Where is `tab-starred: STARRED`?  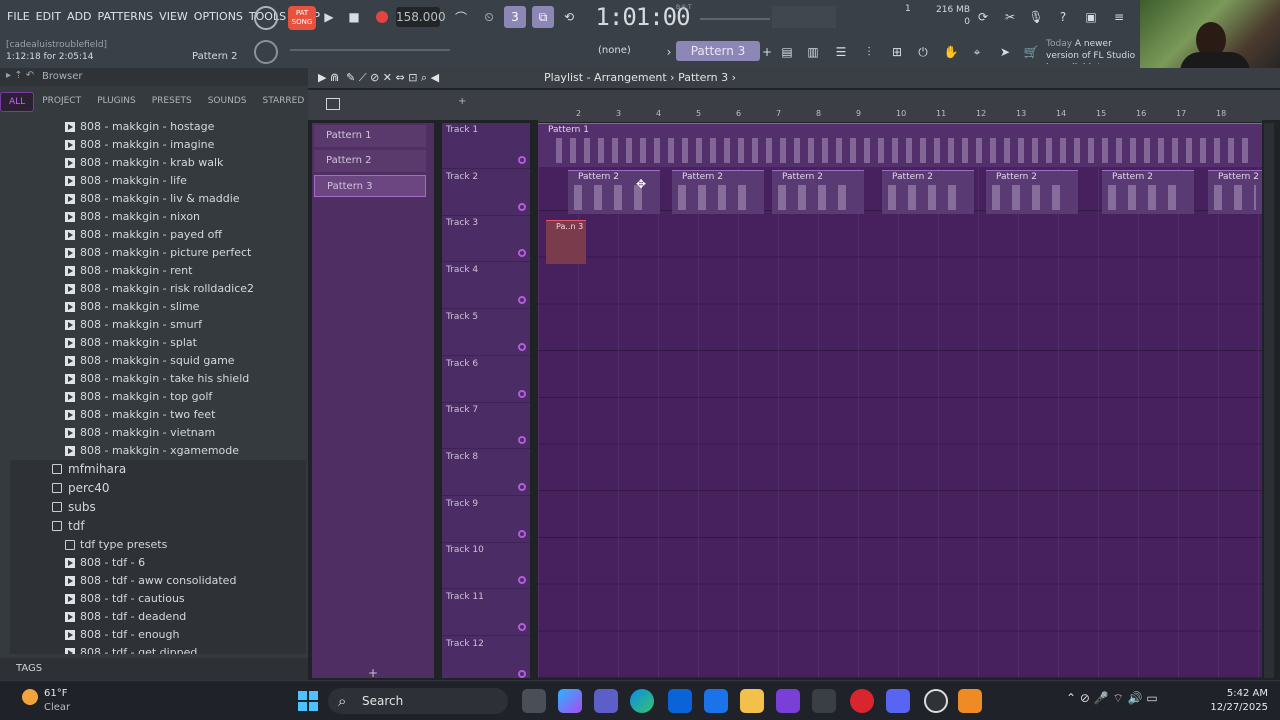
tab-starred: STARRED is located at coordinates (283, 102).